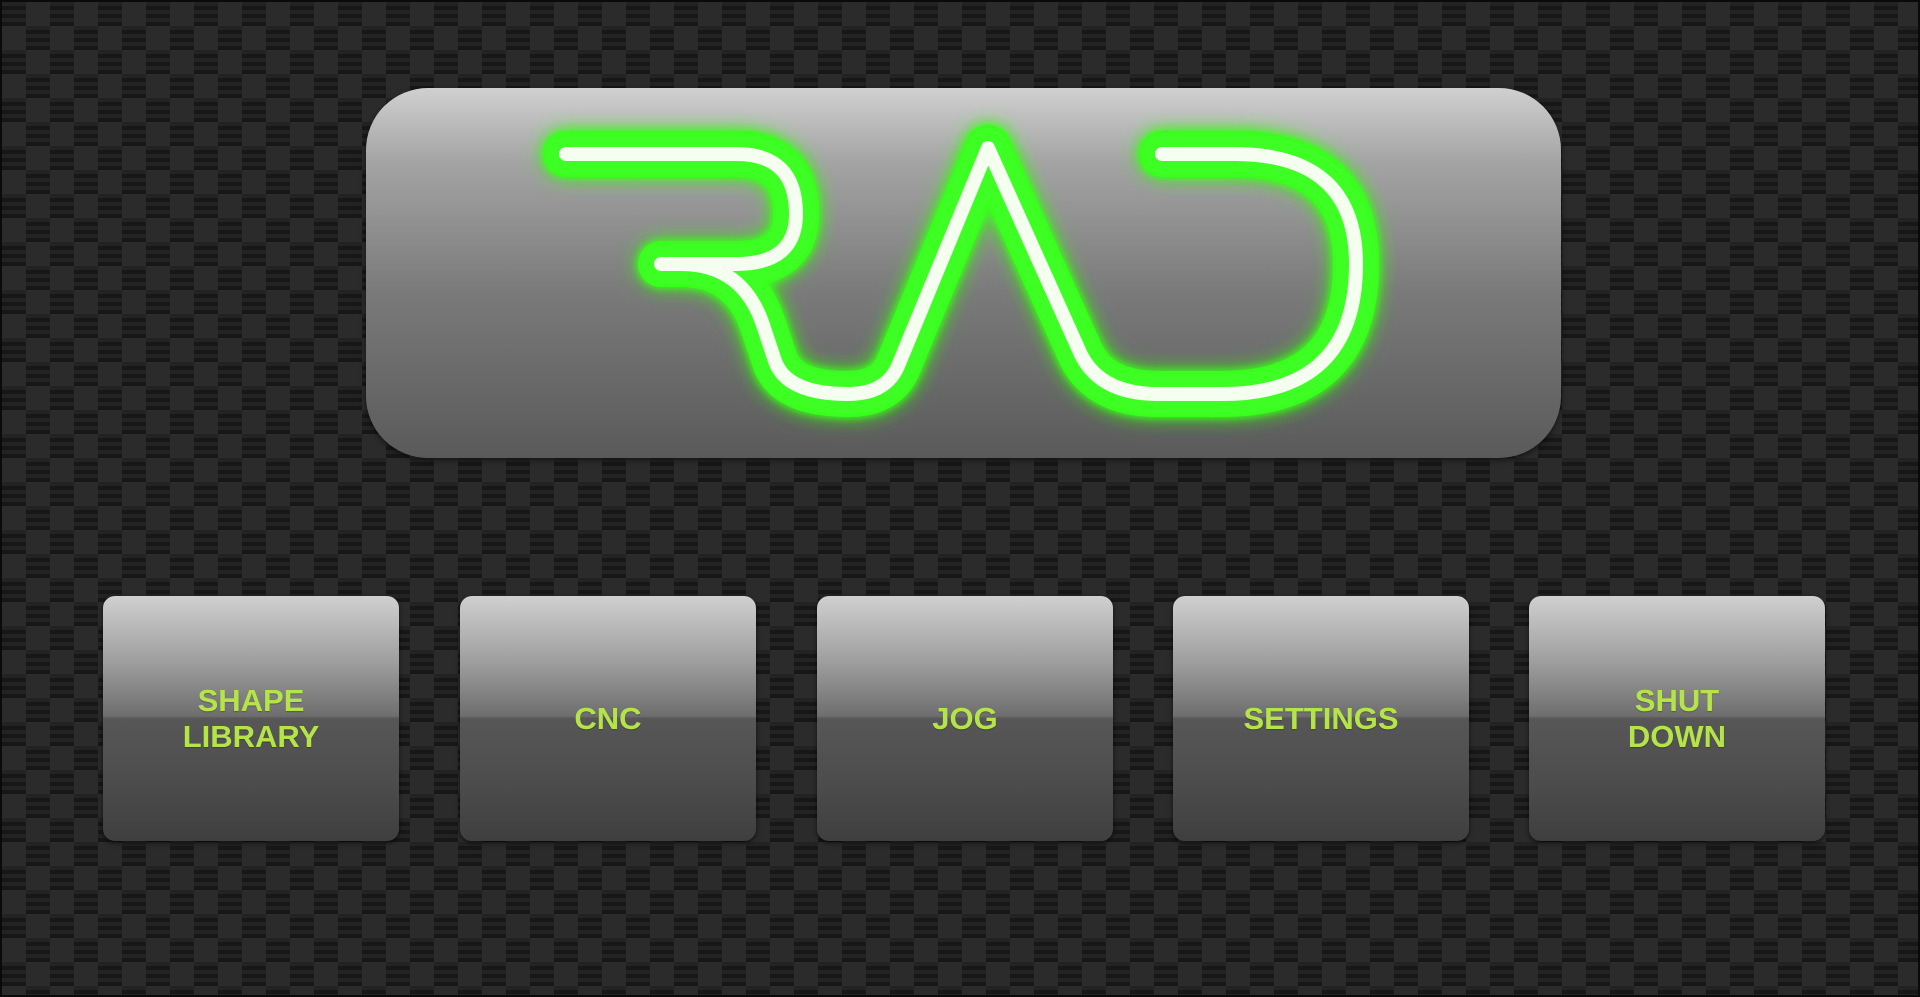 The image size is (1920, 997). I want to click on settings-button: SETTINGS, so click(1321, 718).